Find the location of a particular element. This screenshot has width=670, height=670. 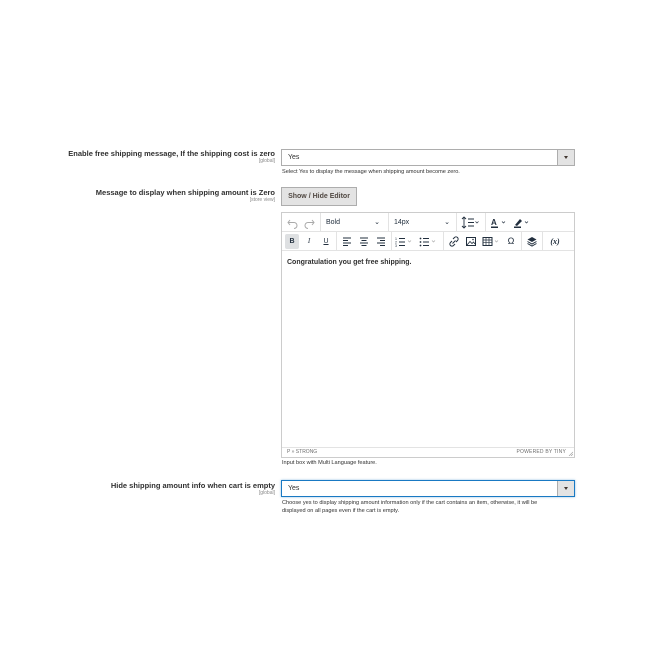

bullet-list-icon is located at coordinates (429, 241).